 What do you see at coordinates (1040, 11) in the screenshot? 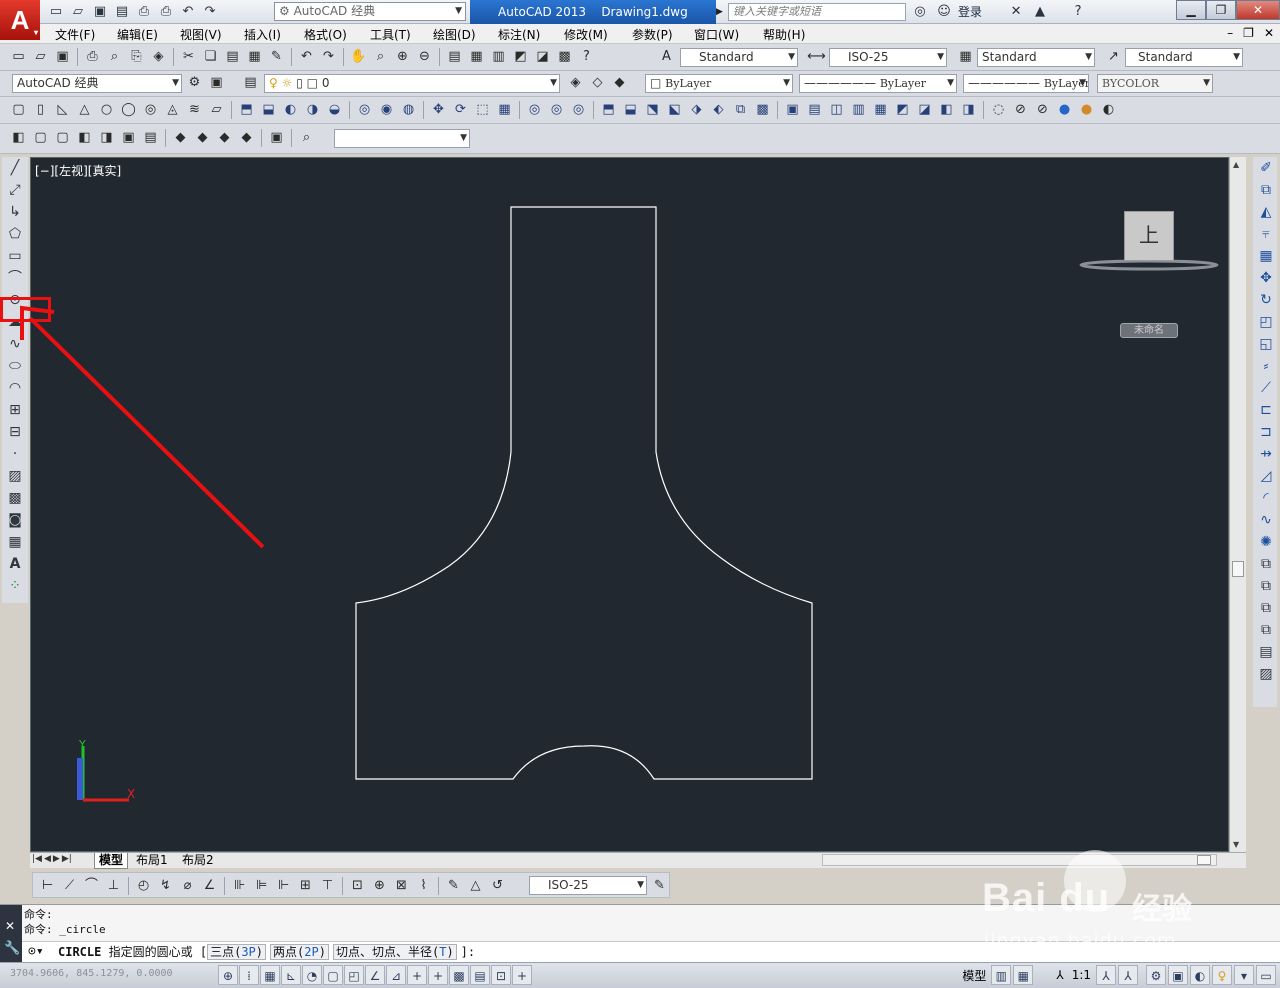
I see `autodesk-app-icon: ▲` at bounding box center [1040, 11].